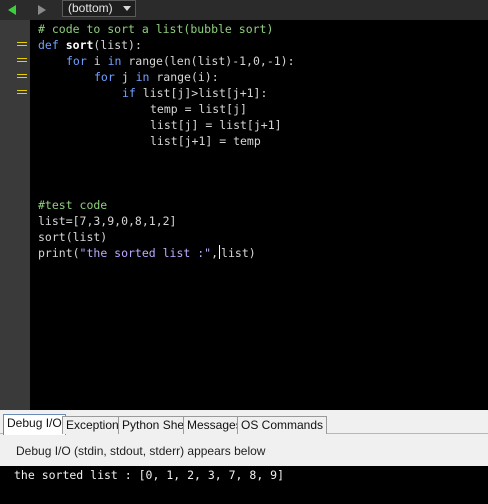 The width and height of the screenshot is (488, 504). Describe the element at coordinates (125, 77) in the screenshot. I see `code-text: j` at that location.